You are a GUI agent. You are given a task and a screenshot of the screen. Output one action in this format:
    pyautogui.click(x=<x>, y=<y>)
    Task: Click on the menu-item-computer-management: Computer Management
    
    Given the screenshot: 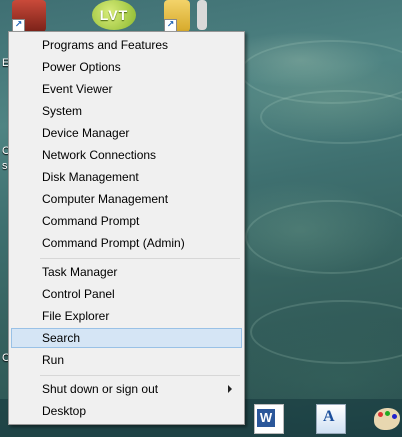 What is the action you would take?
    pyautogui.click(x=126, y=199)
    